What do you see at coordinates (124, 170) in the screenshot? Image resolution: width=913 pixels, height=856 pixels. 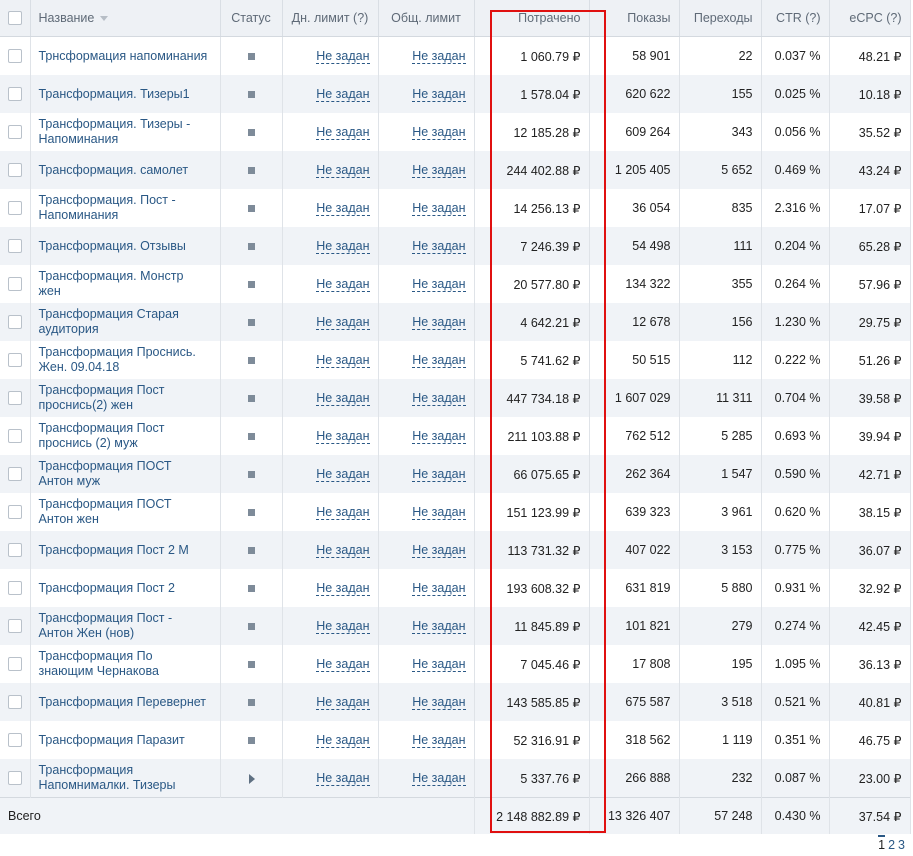 I see `campaign-name-link: Трансформация. самолет` at bounding box center [124, 170].